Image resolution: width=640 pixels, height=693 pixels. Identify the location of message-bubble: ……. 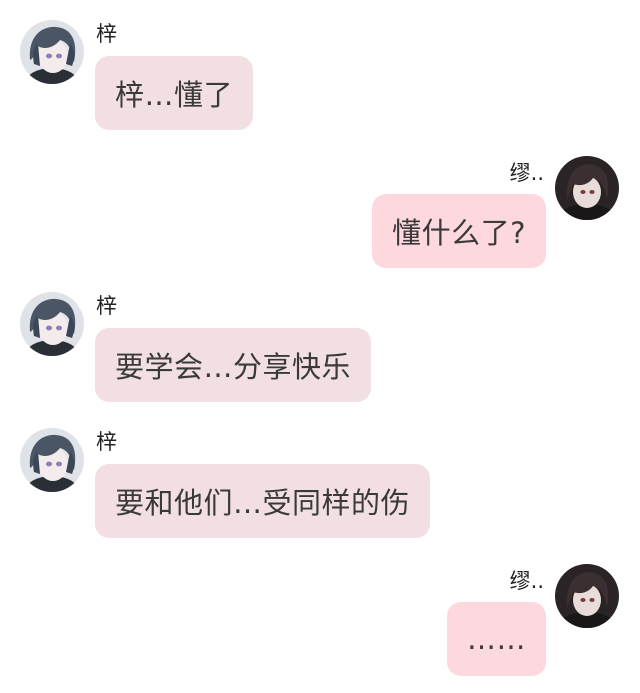
(496, 639).